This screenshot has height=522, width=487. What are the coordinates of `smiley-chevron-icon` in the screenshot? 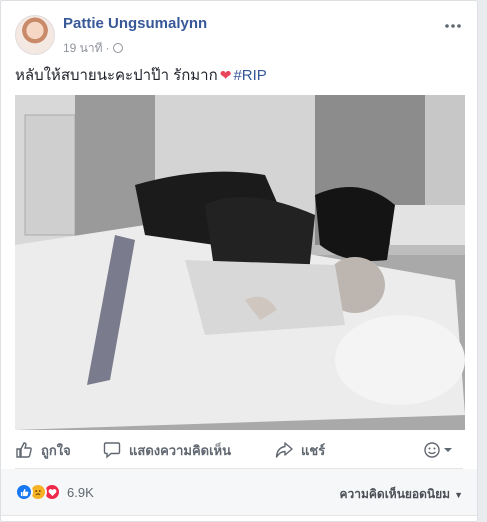 It's located at (438, 450).